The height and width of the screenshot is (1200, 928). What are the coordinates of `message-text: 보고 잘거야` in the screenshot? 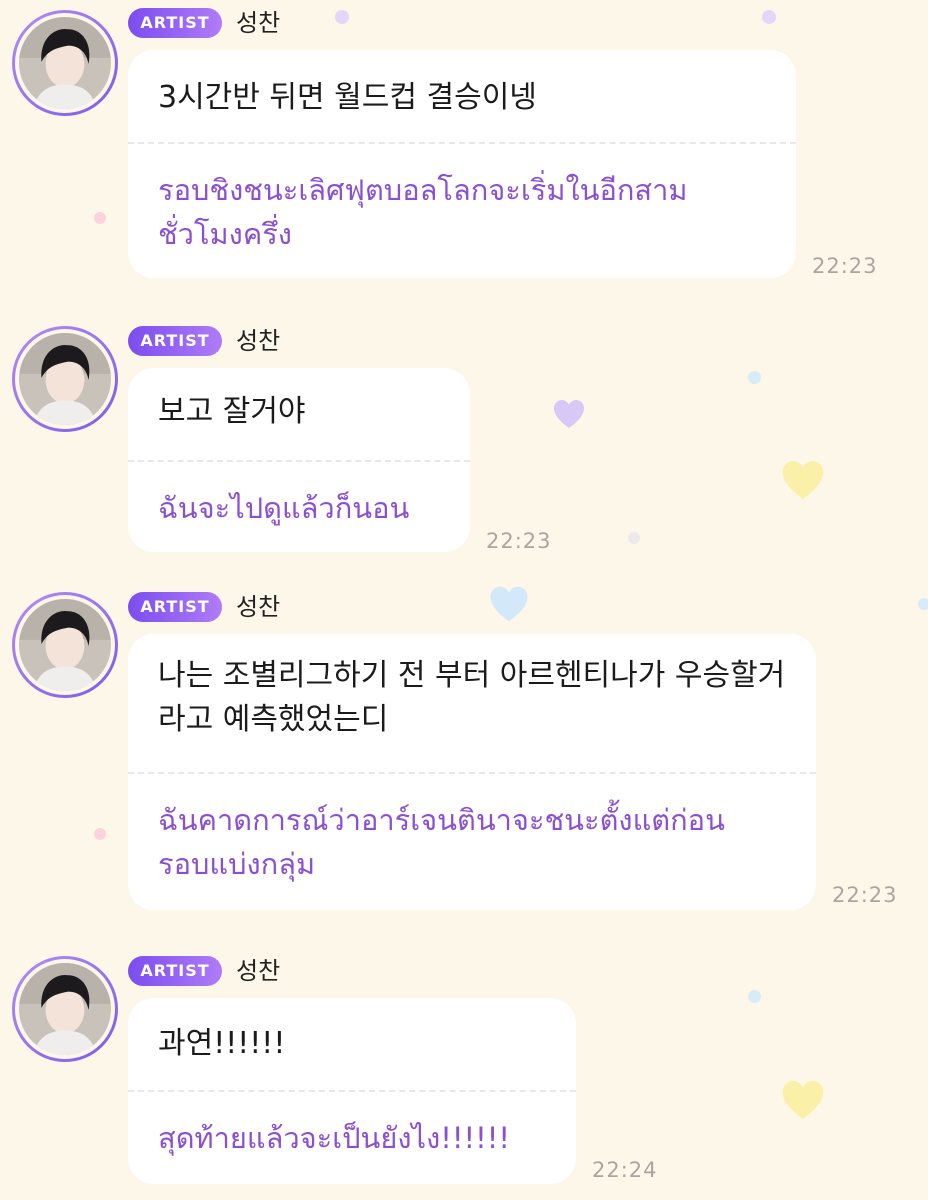 It's located at (232, 411).